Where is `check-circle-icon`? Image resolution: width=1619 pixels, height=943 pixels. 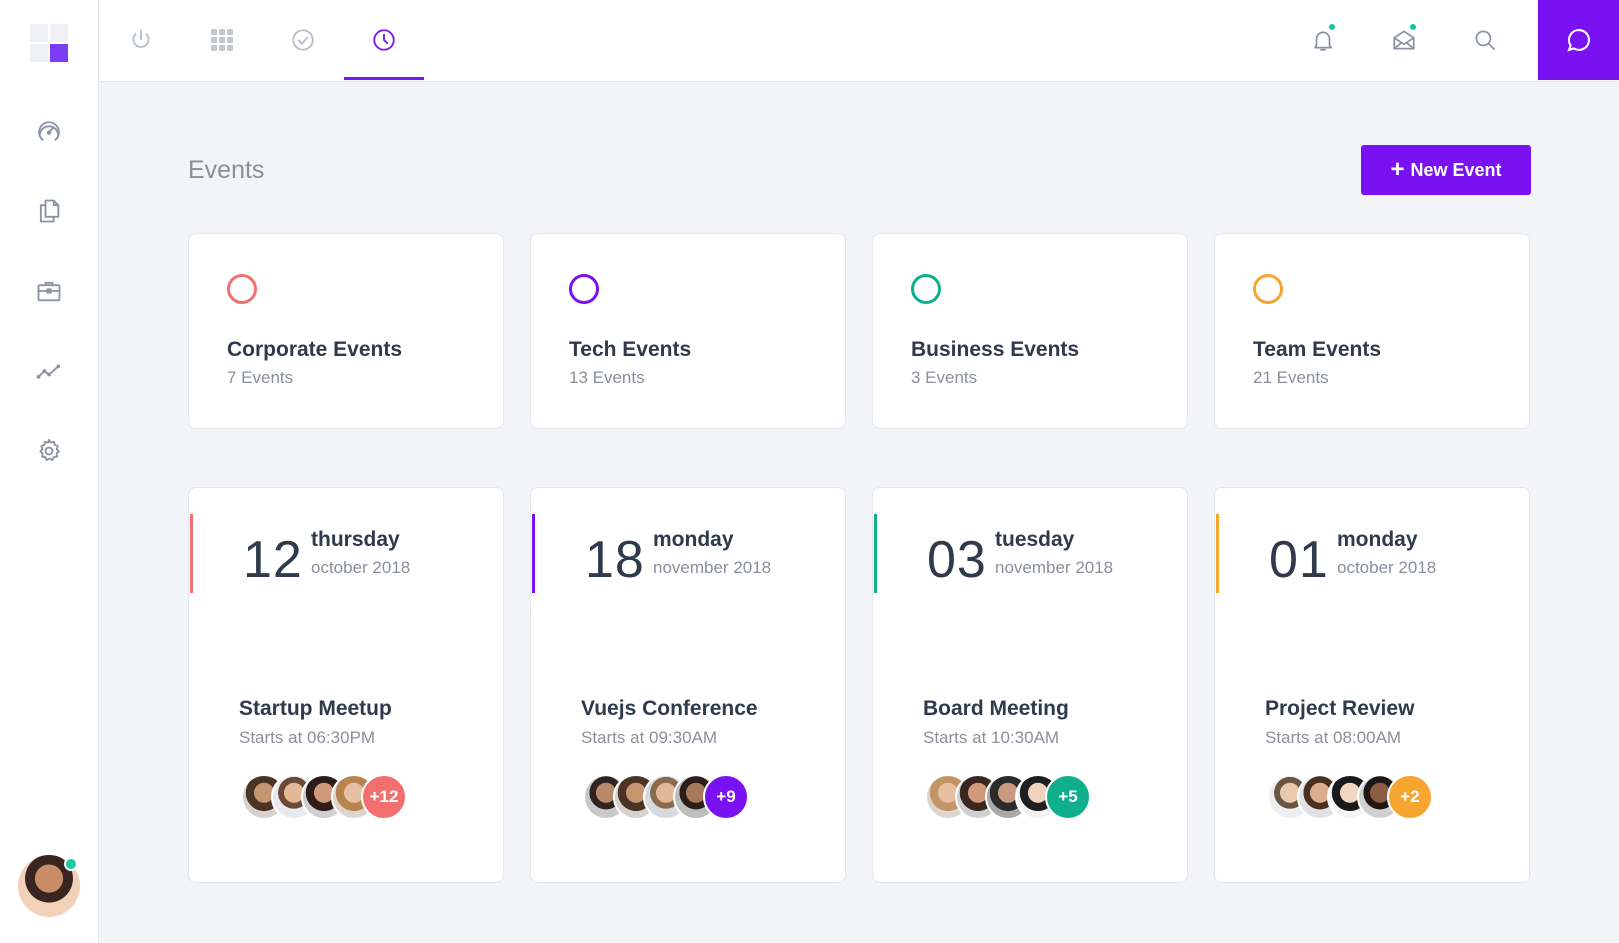 check-circle-icon is located at coordinates (303, 40).